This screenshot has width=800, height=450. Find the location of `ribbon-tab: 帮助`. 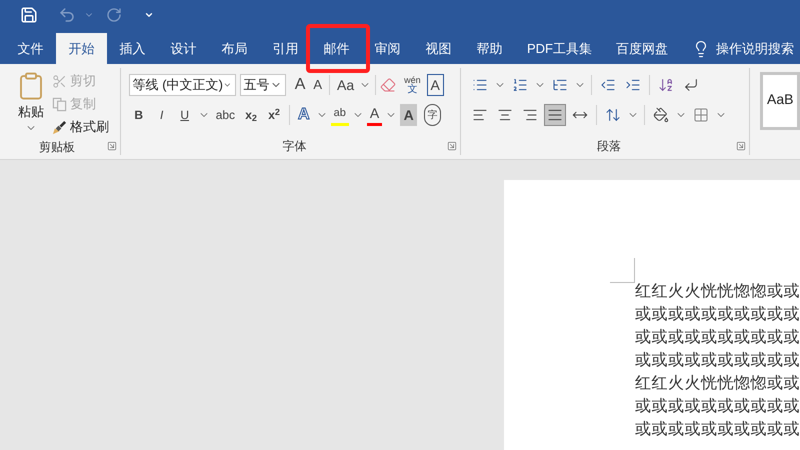

ribbon-tab: 帮助 is located at coordinates (489, 48).